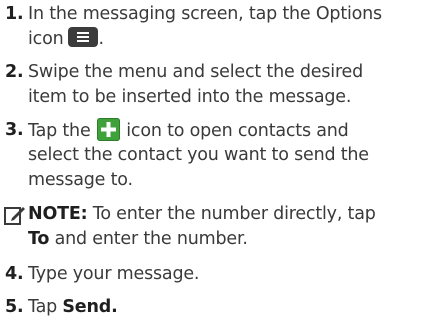  Describe the element at coordinates (202, 214) in the screenshot. I see `note-text-line: NOTE: To enter the number directly, tap` at that location.